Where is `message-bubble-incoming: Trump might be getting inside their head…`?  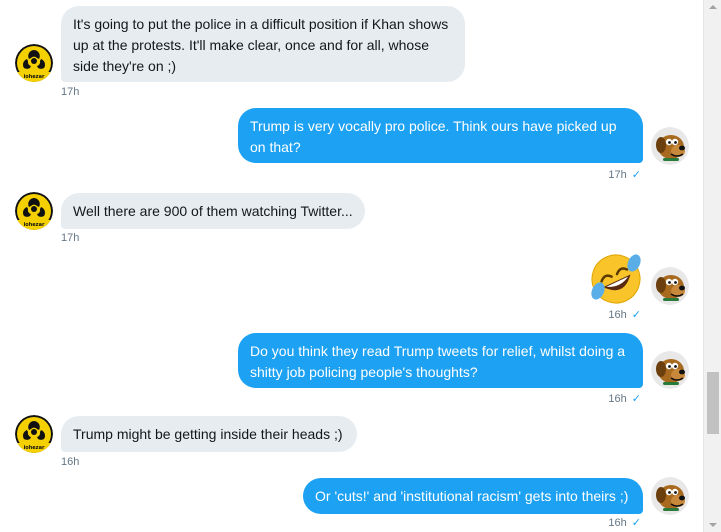 message-bubble-incoming: Trump might be getting inside their head… is located at coordinates (209, 434).